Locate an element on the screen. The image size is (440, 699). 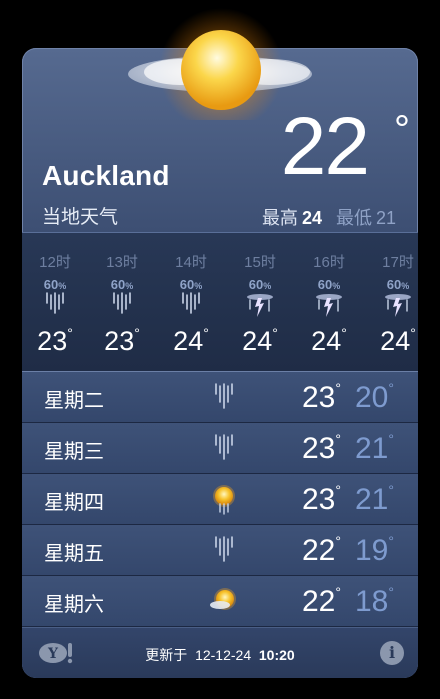
hour-time: 16时 is located at coordinates (329, 262).